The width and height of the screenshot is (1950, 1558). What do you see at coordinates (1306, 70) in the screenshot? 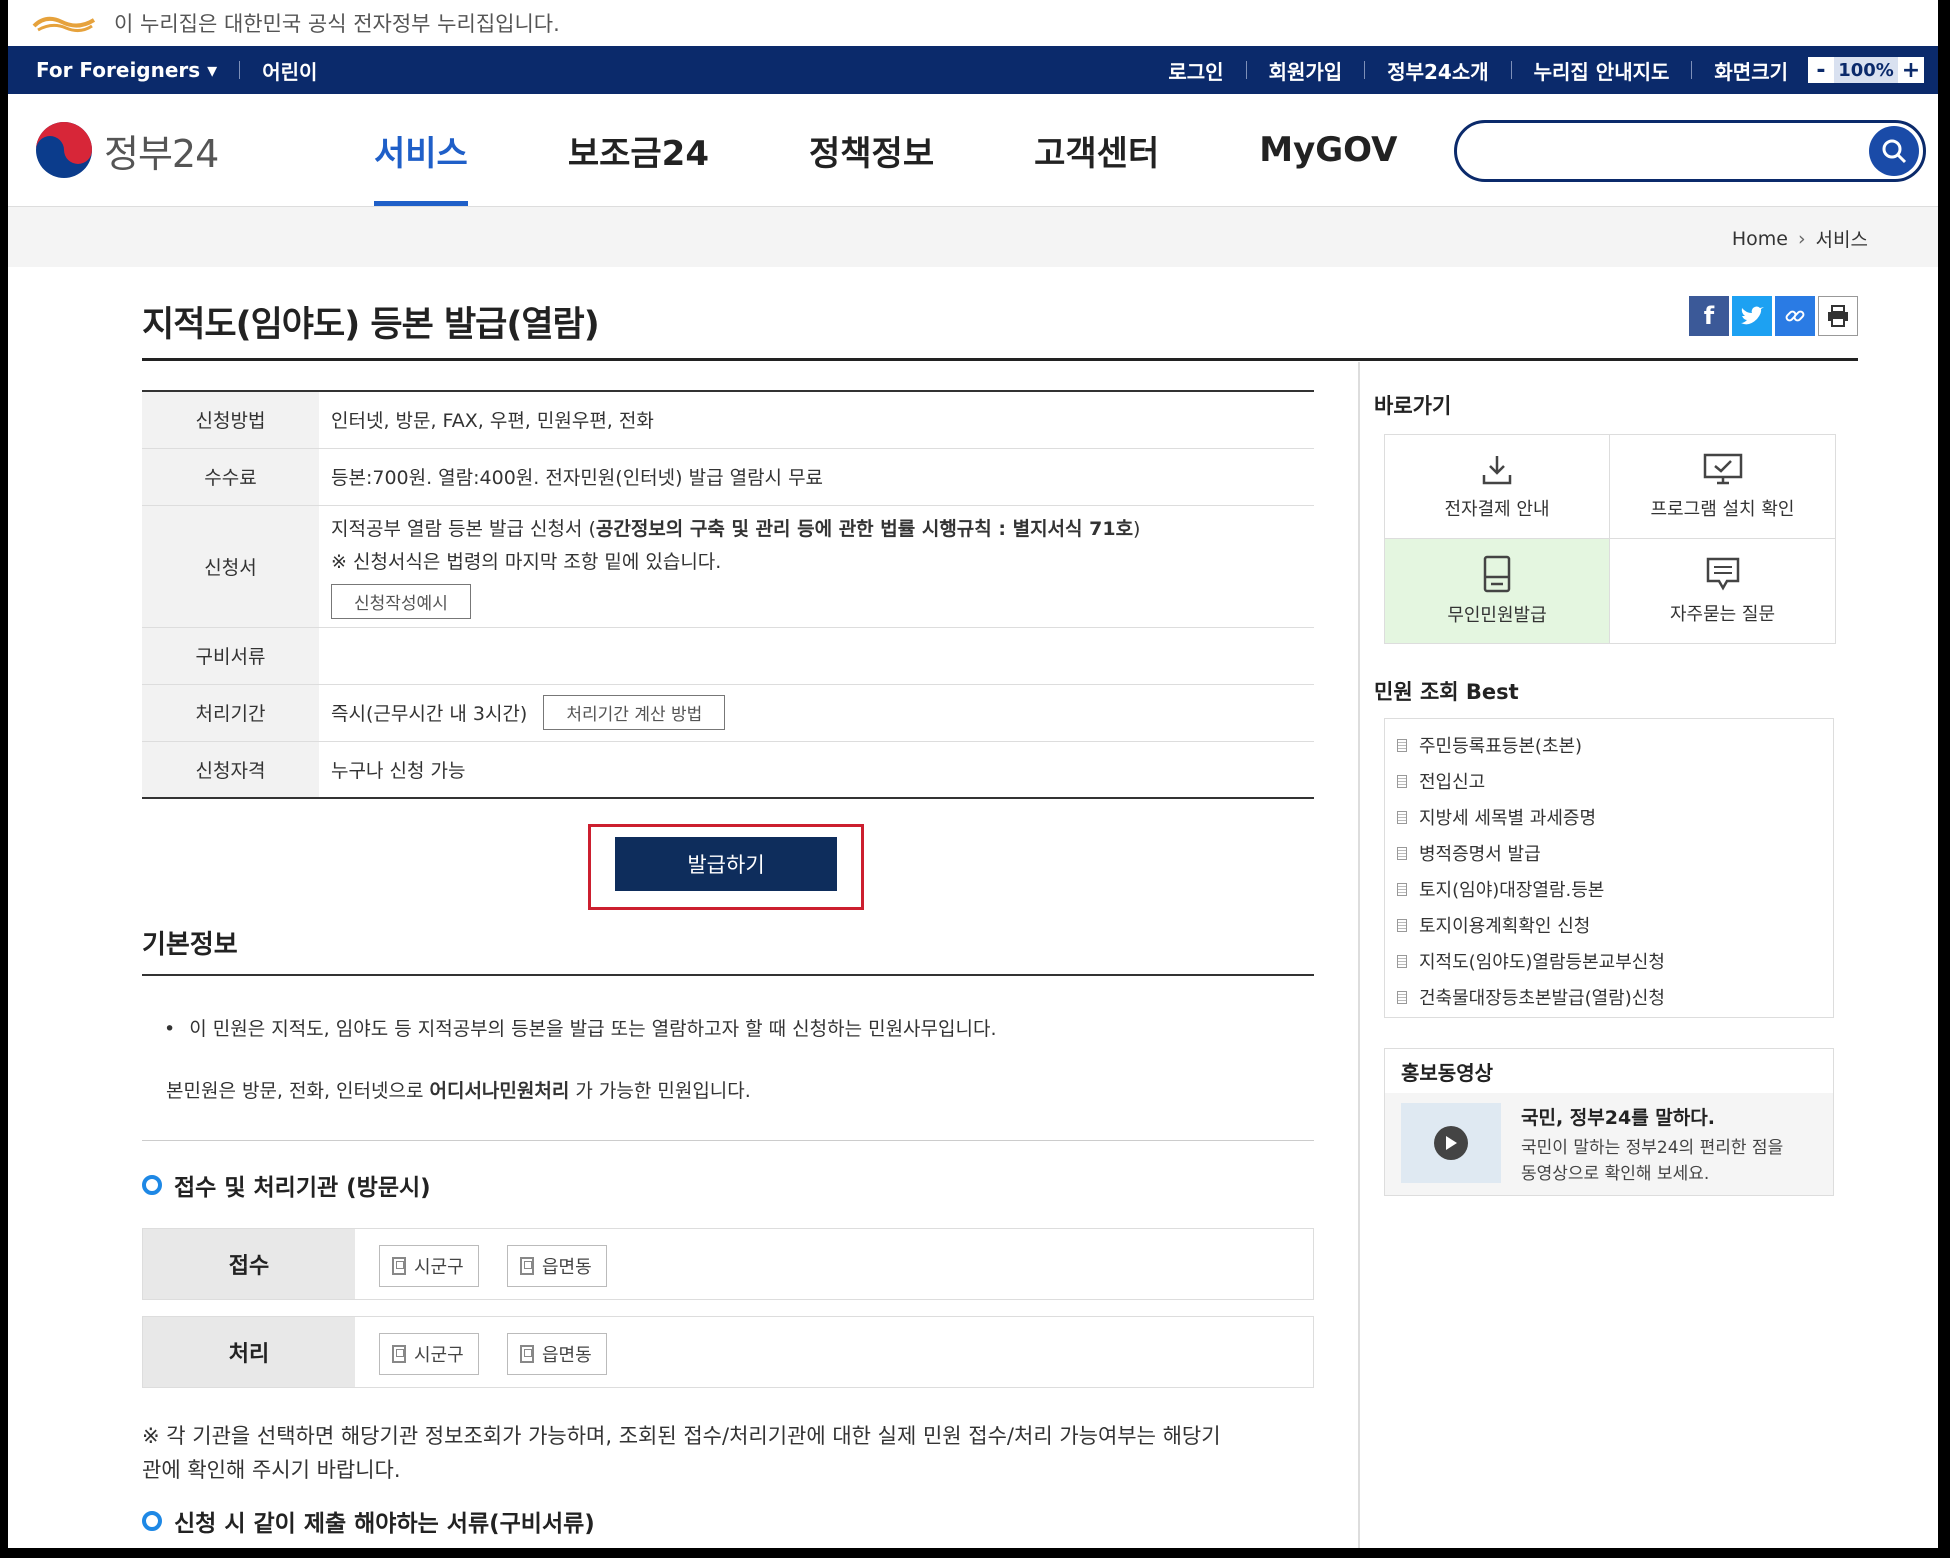
I see `signup-link: 회원가입` at bounding box center [1306, 70].